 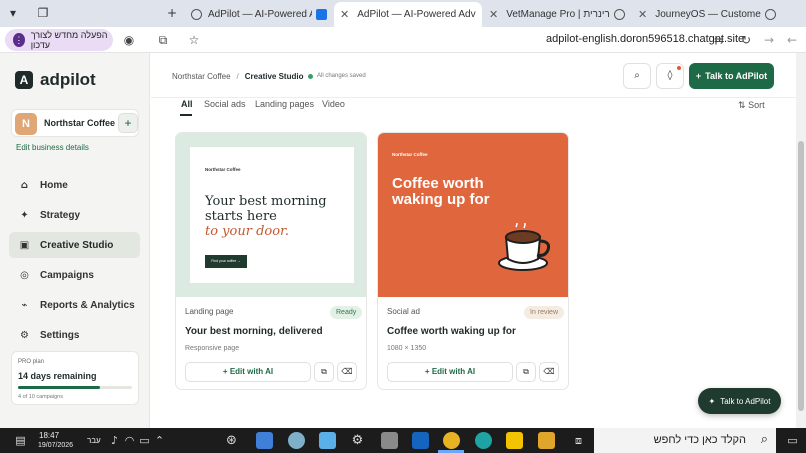 What do you see at coordinates (59, 40) in the screenshot?
I see `relaunch-update-chip: ⋮ הפעלה מחדש לצורך עדכון` at bounding box center [59, 40].